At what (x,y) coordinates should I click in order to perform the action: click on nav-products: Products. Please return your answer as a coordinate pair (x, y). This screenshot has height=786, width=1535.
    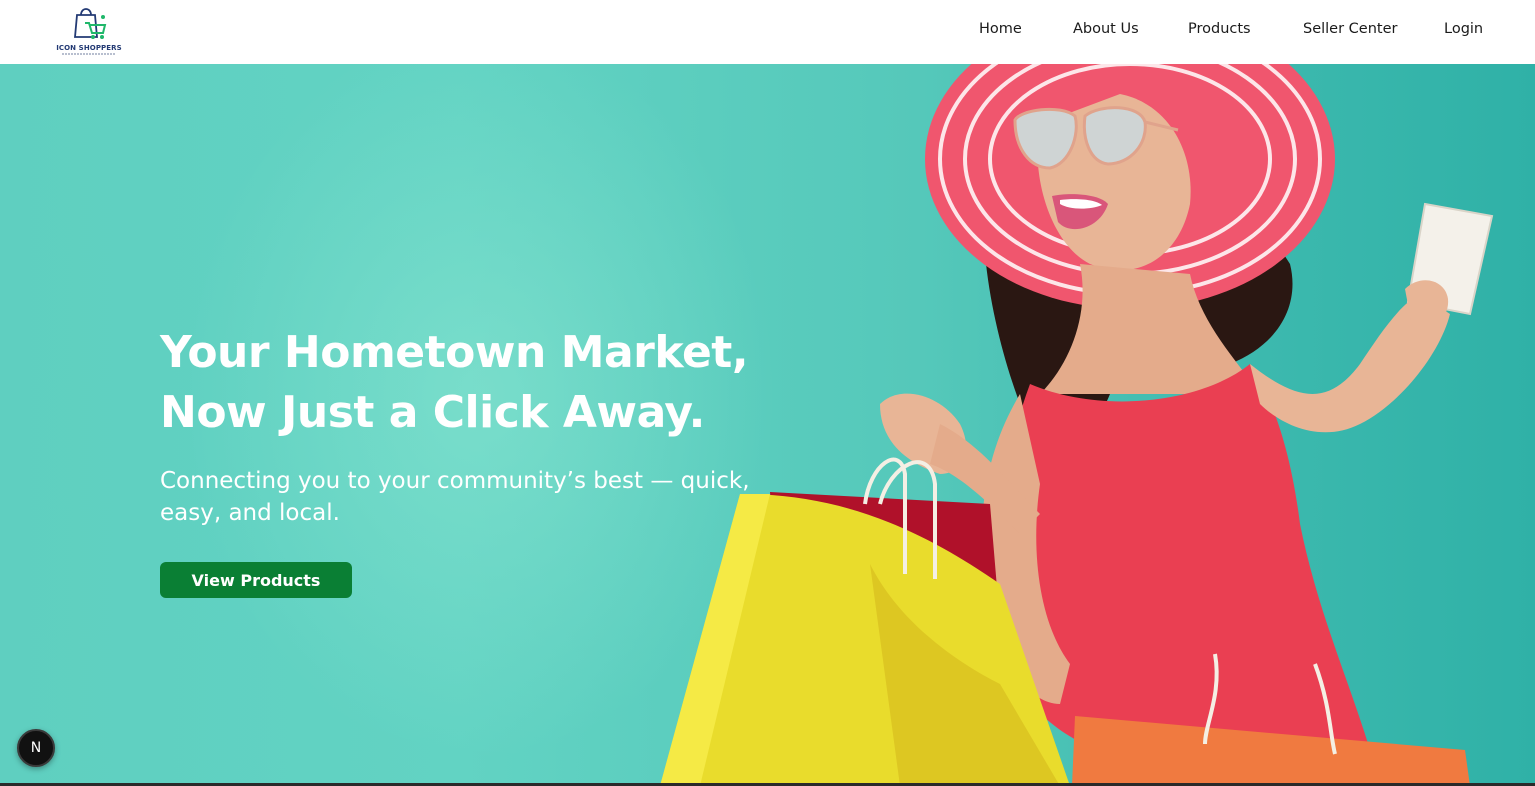
    Looking at the image, I should click on (1219, 29).